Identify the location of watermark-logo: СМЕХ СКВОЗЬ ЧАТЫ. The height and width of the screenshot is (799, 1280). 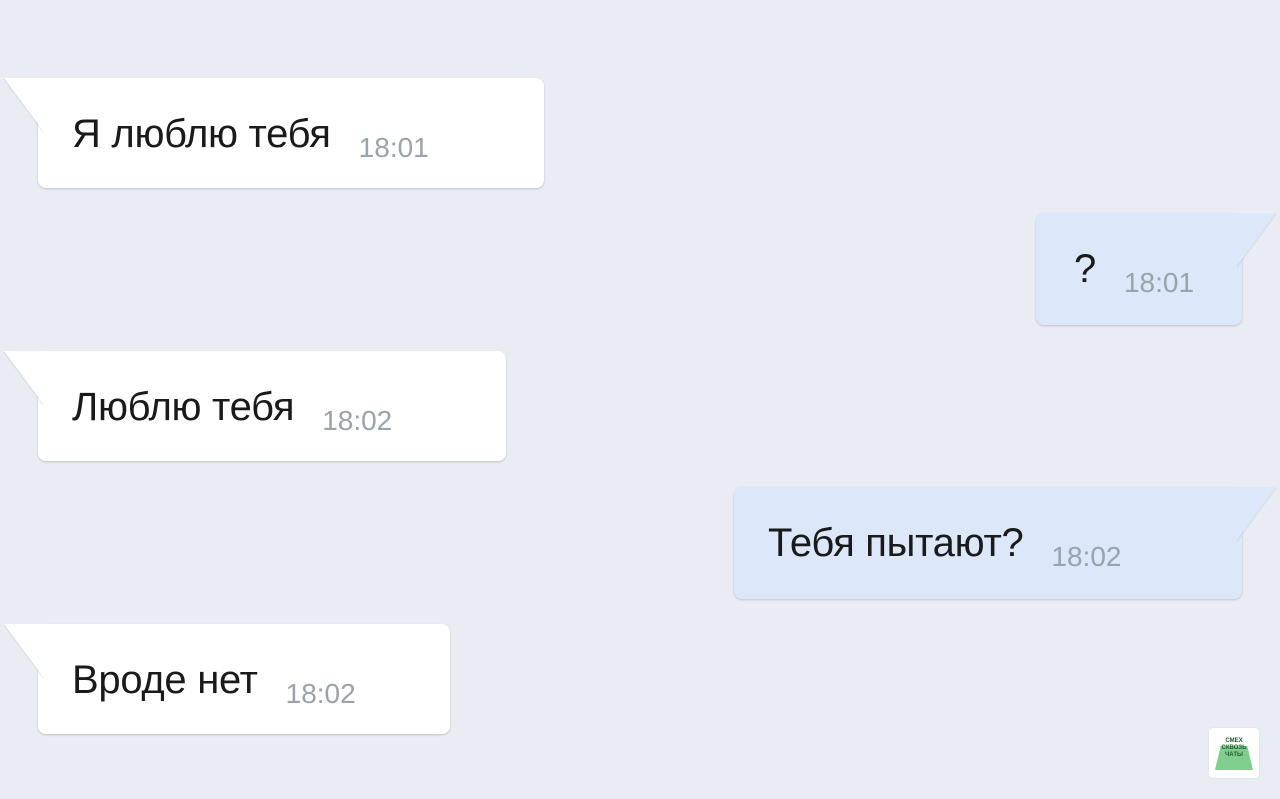
(1234, 753).